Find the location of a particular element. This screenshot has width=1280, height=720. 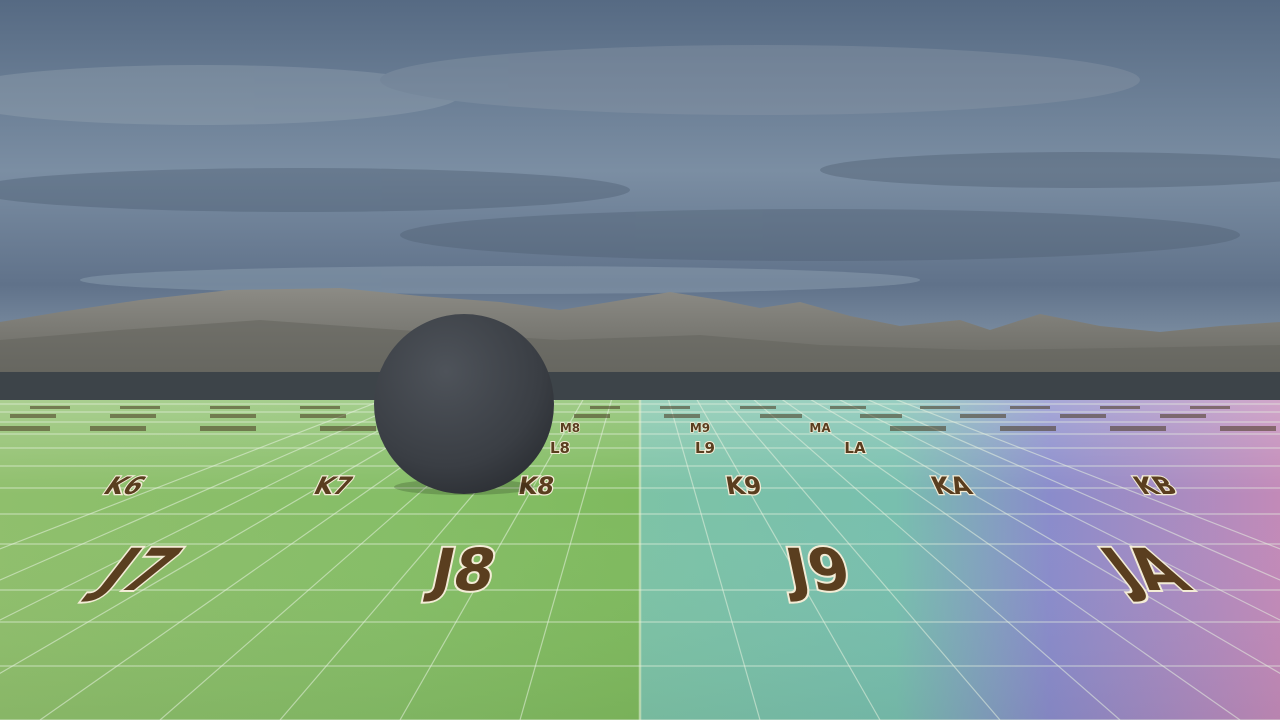

lake is located at coordinates (640, 387).